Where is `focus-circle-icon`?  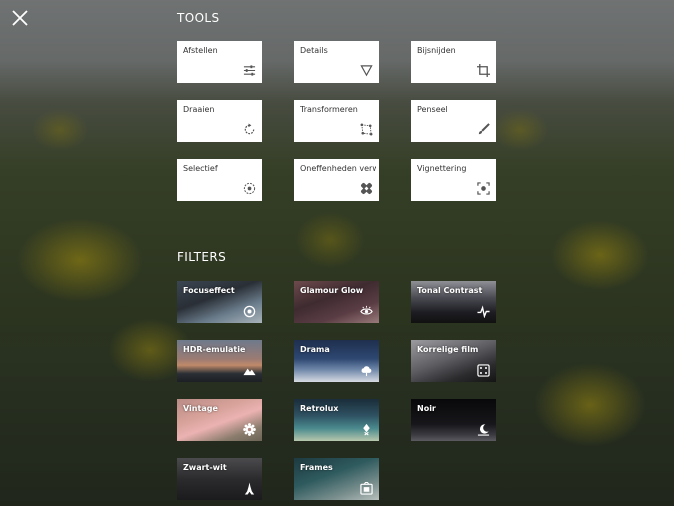
focus-circle-icon is located at coordinates (249, 311).